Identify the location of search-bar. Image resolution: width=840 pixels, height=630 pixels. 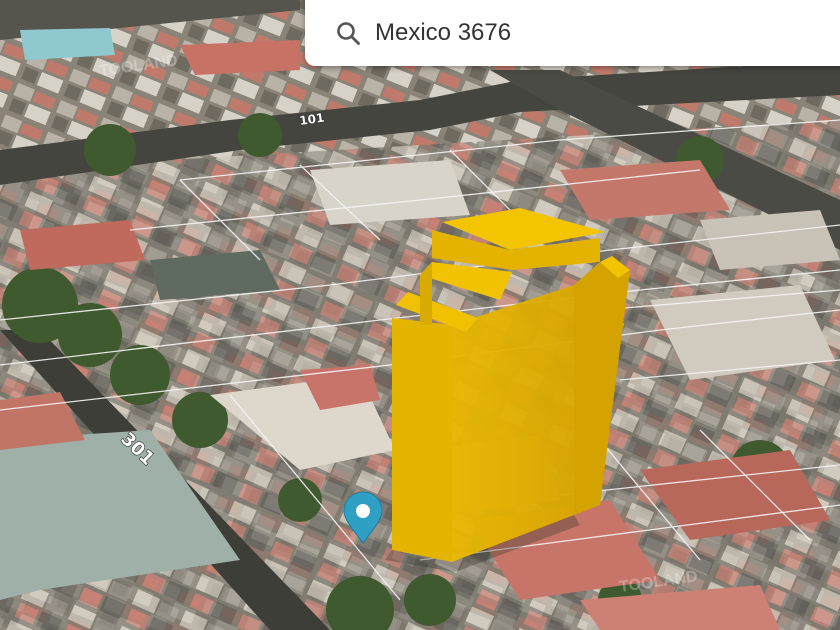
(572, 33).